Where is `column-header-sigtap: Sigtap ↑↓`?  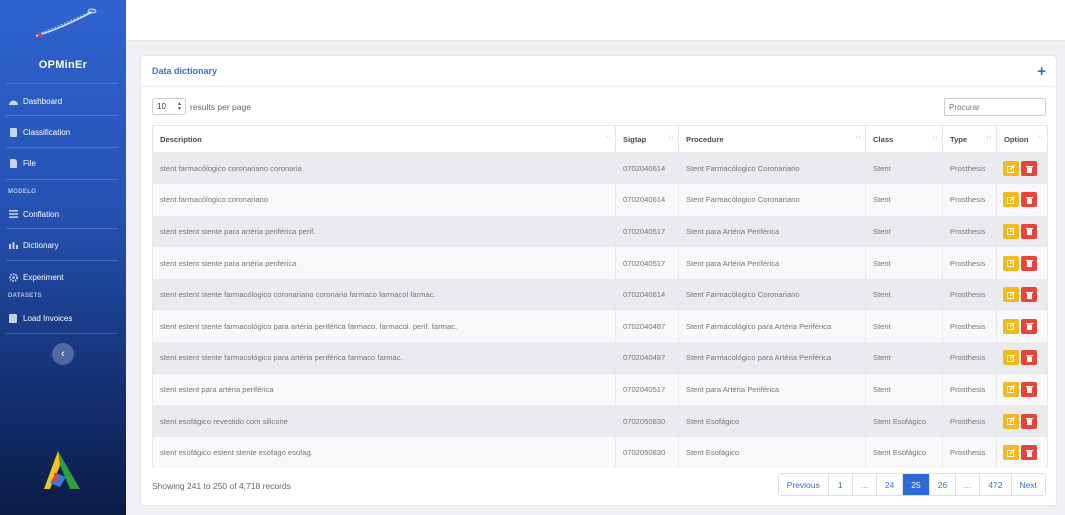
column-header-sigtap: Sigtap ↑↓ is located at coordinates (647, 139).